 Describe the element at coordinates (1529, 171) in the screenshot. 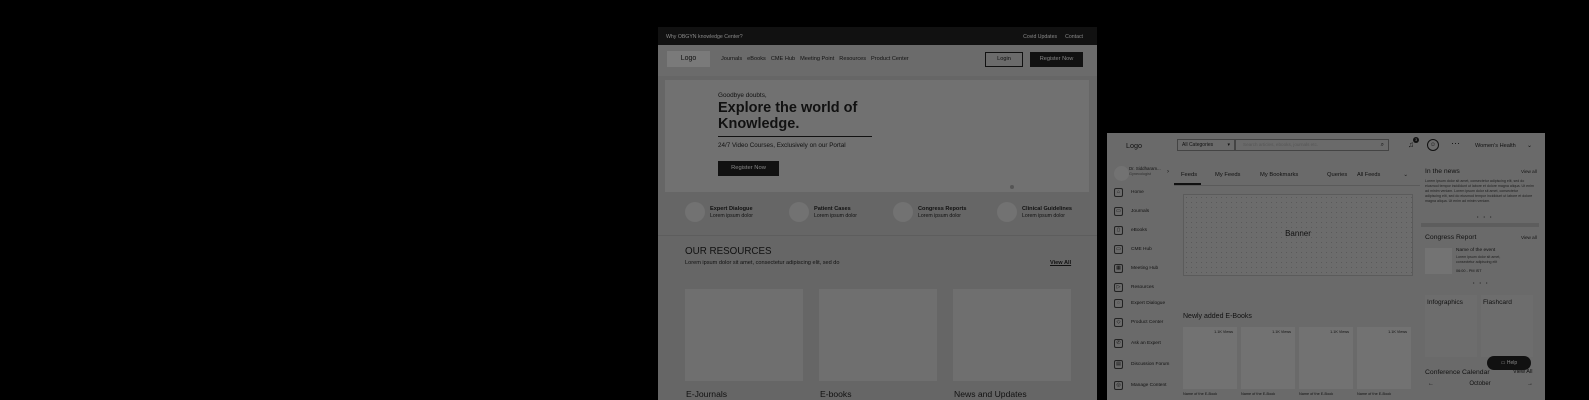

I see `news-view-all-link: View all` at that location.